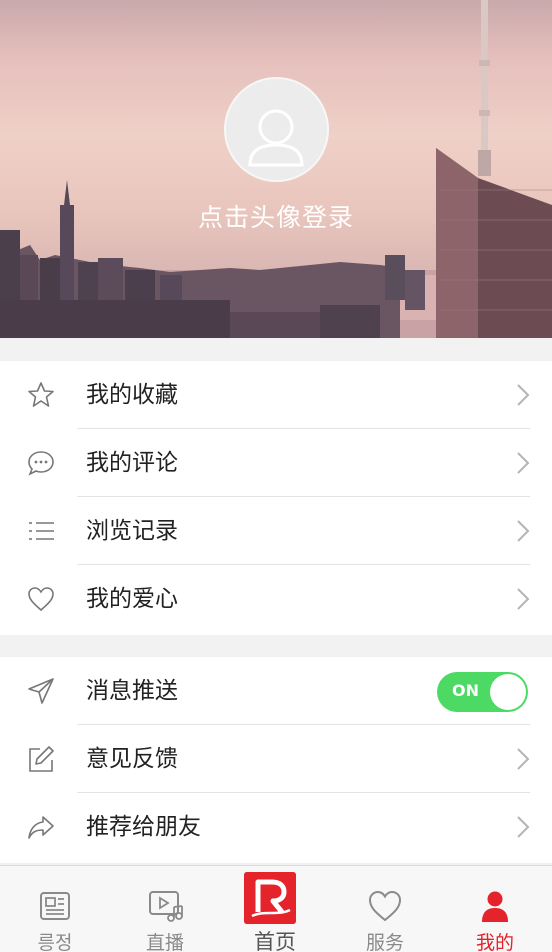  I want to click on menu-item-comments: 我的评论, so click(276, 463).